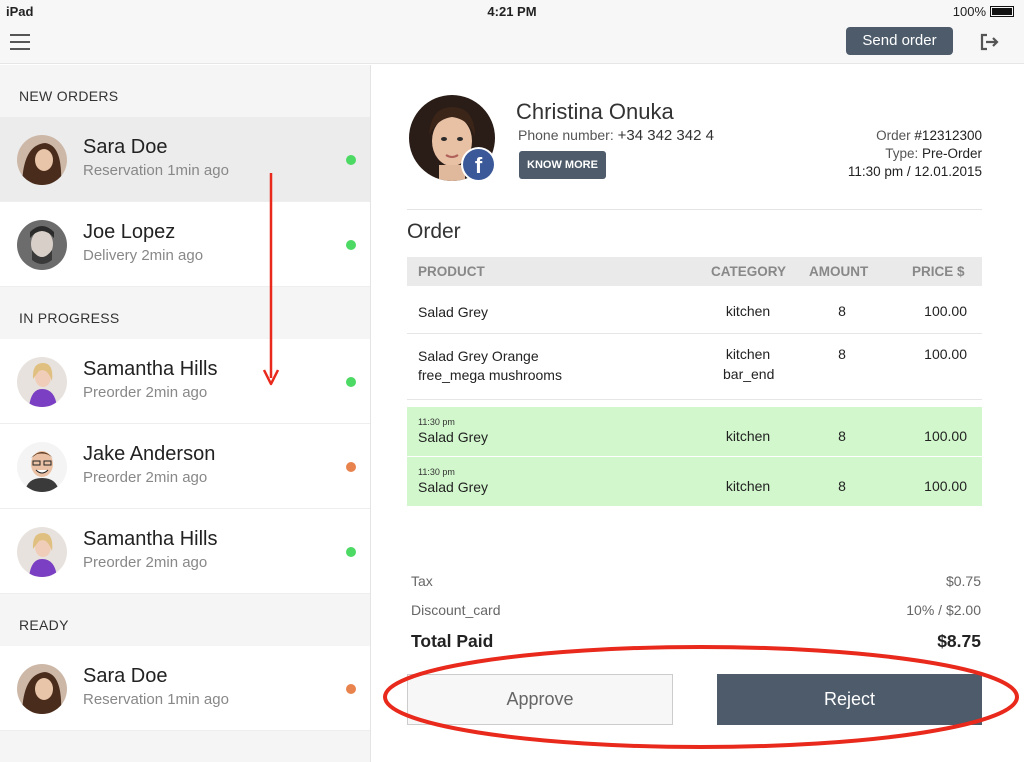 This screenshot has height=762, width=1024. Describe the element at coordinates (694, 310) in the screenshot. I see `table-row: Salad Grey kitchen 8 100.00` at that location.